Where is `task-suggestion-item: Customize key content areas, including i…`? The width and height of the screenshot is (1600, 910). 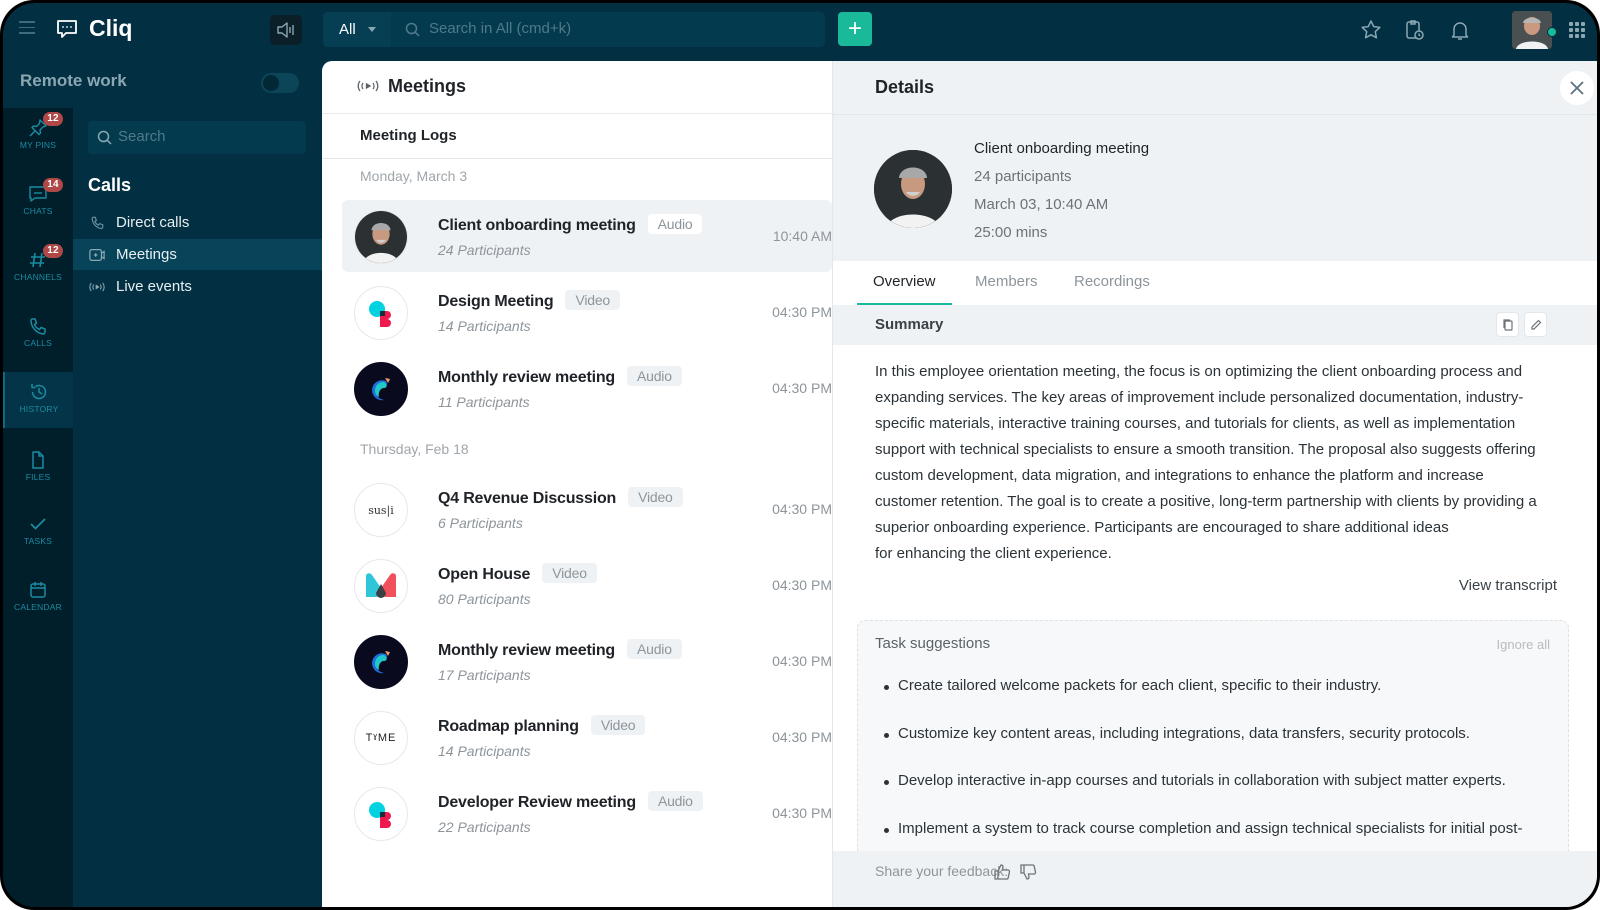
task-suggestion-item: Customize key content areas, including i… is located at coordinates (1202, 749).